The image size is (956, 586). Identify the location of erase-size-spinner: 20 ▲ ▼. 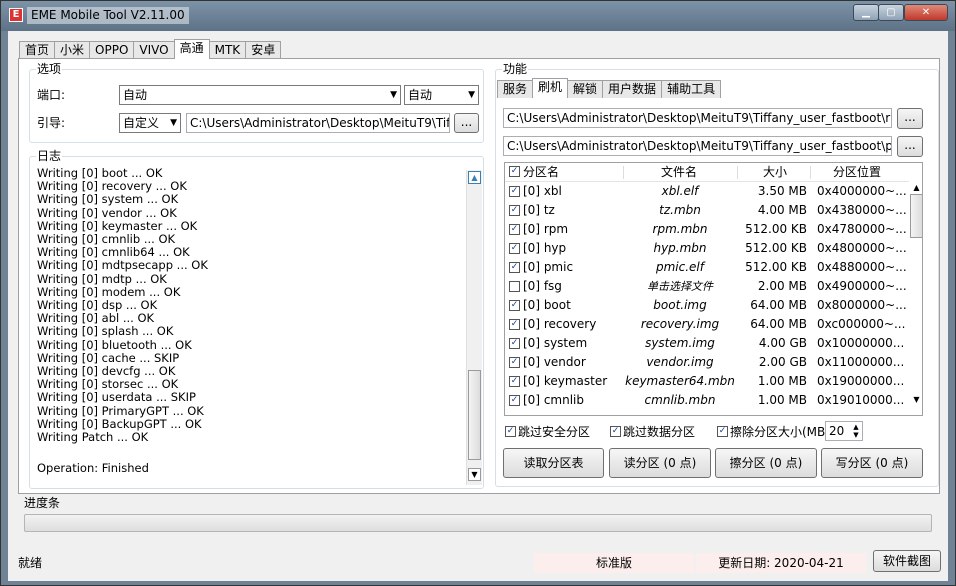
(844, 431).